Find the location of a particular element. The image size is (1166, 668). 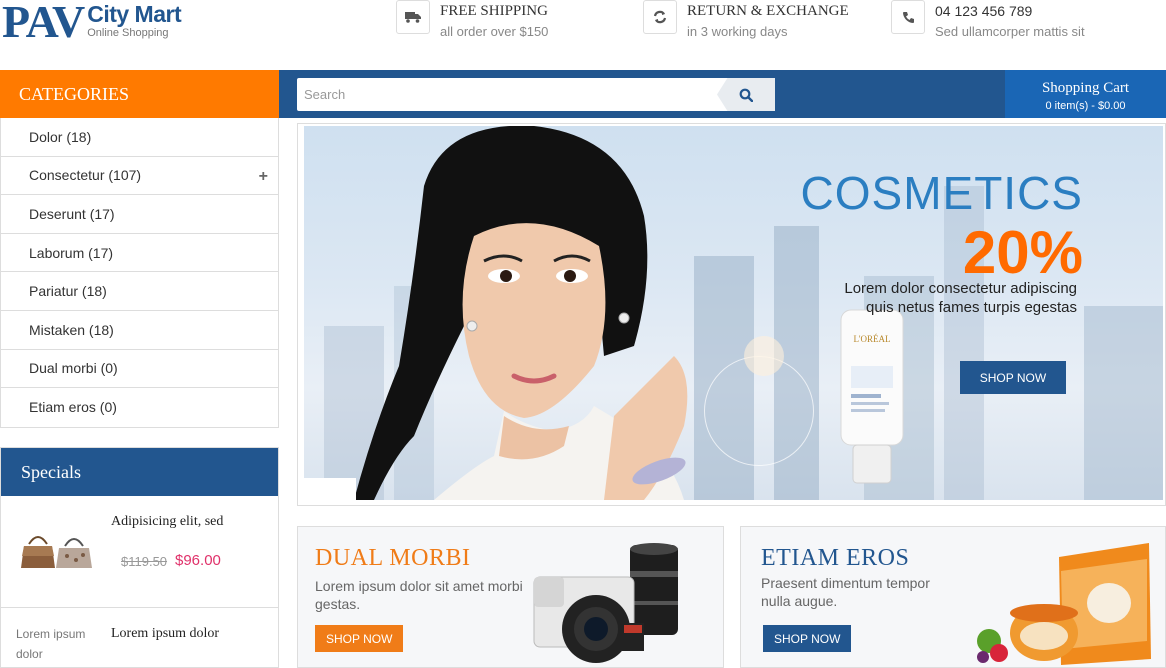

category-label: Etiam eros (0) is located at coordinates (73, 407).